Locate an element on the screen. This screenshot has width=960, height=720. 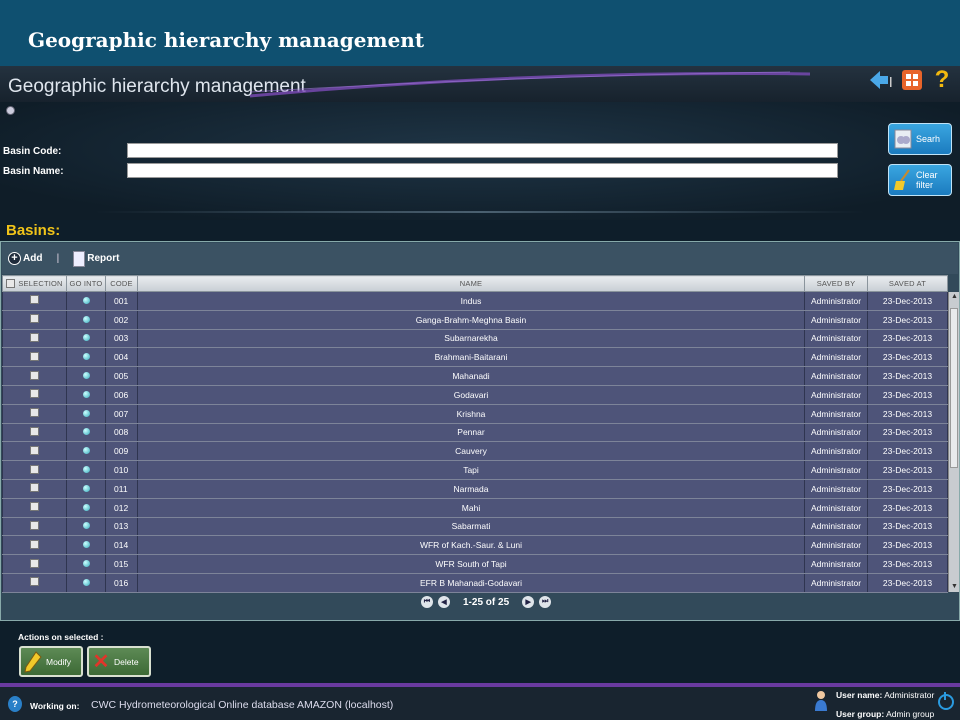
table-row: 001 Indus Administrator 23-Dec-2013 is located at coordinates (475, 301).